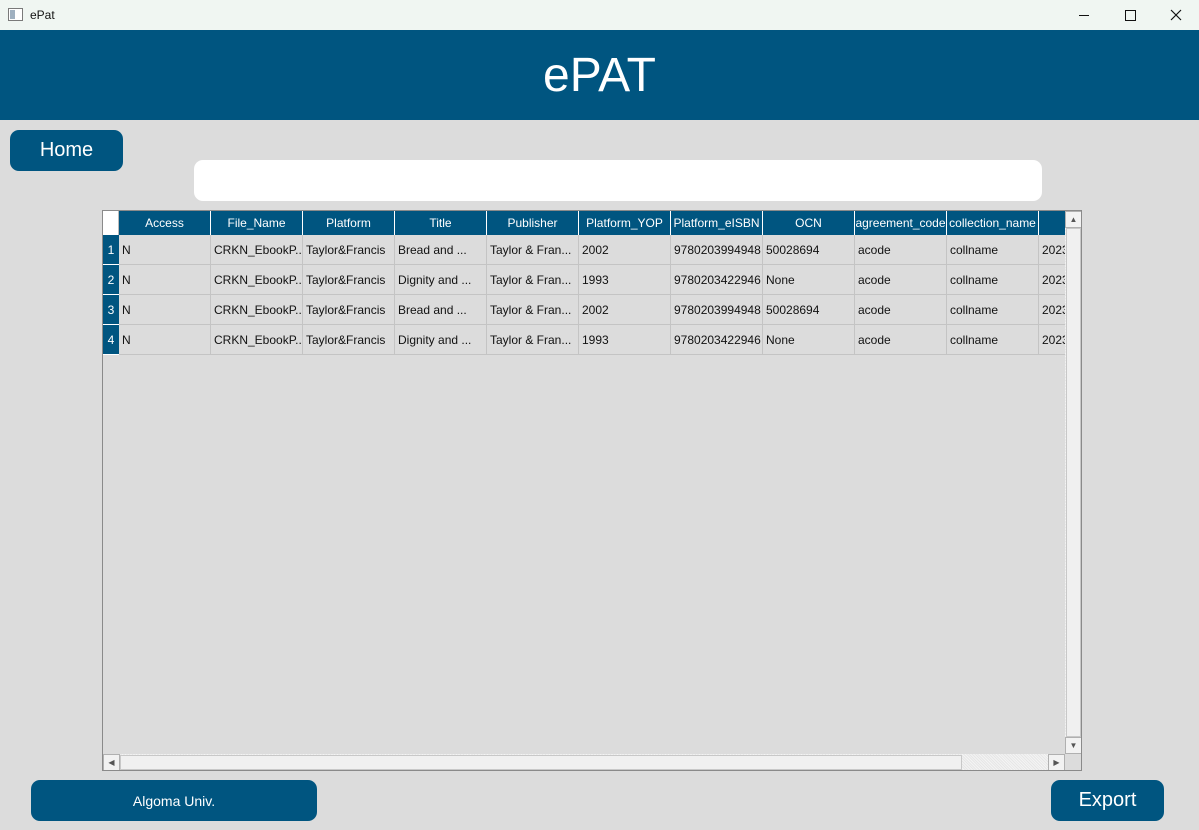  Describe the element at coordinates (1052, 223) in the screenshot. I see `column-header: metad` at that location.